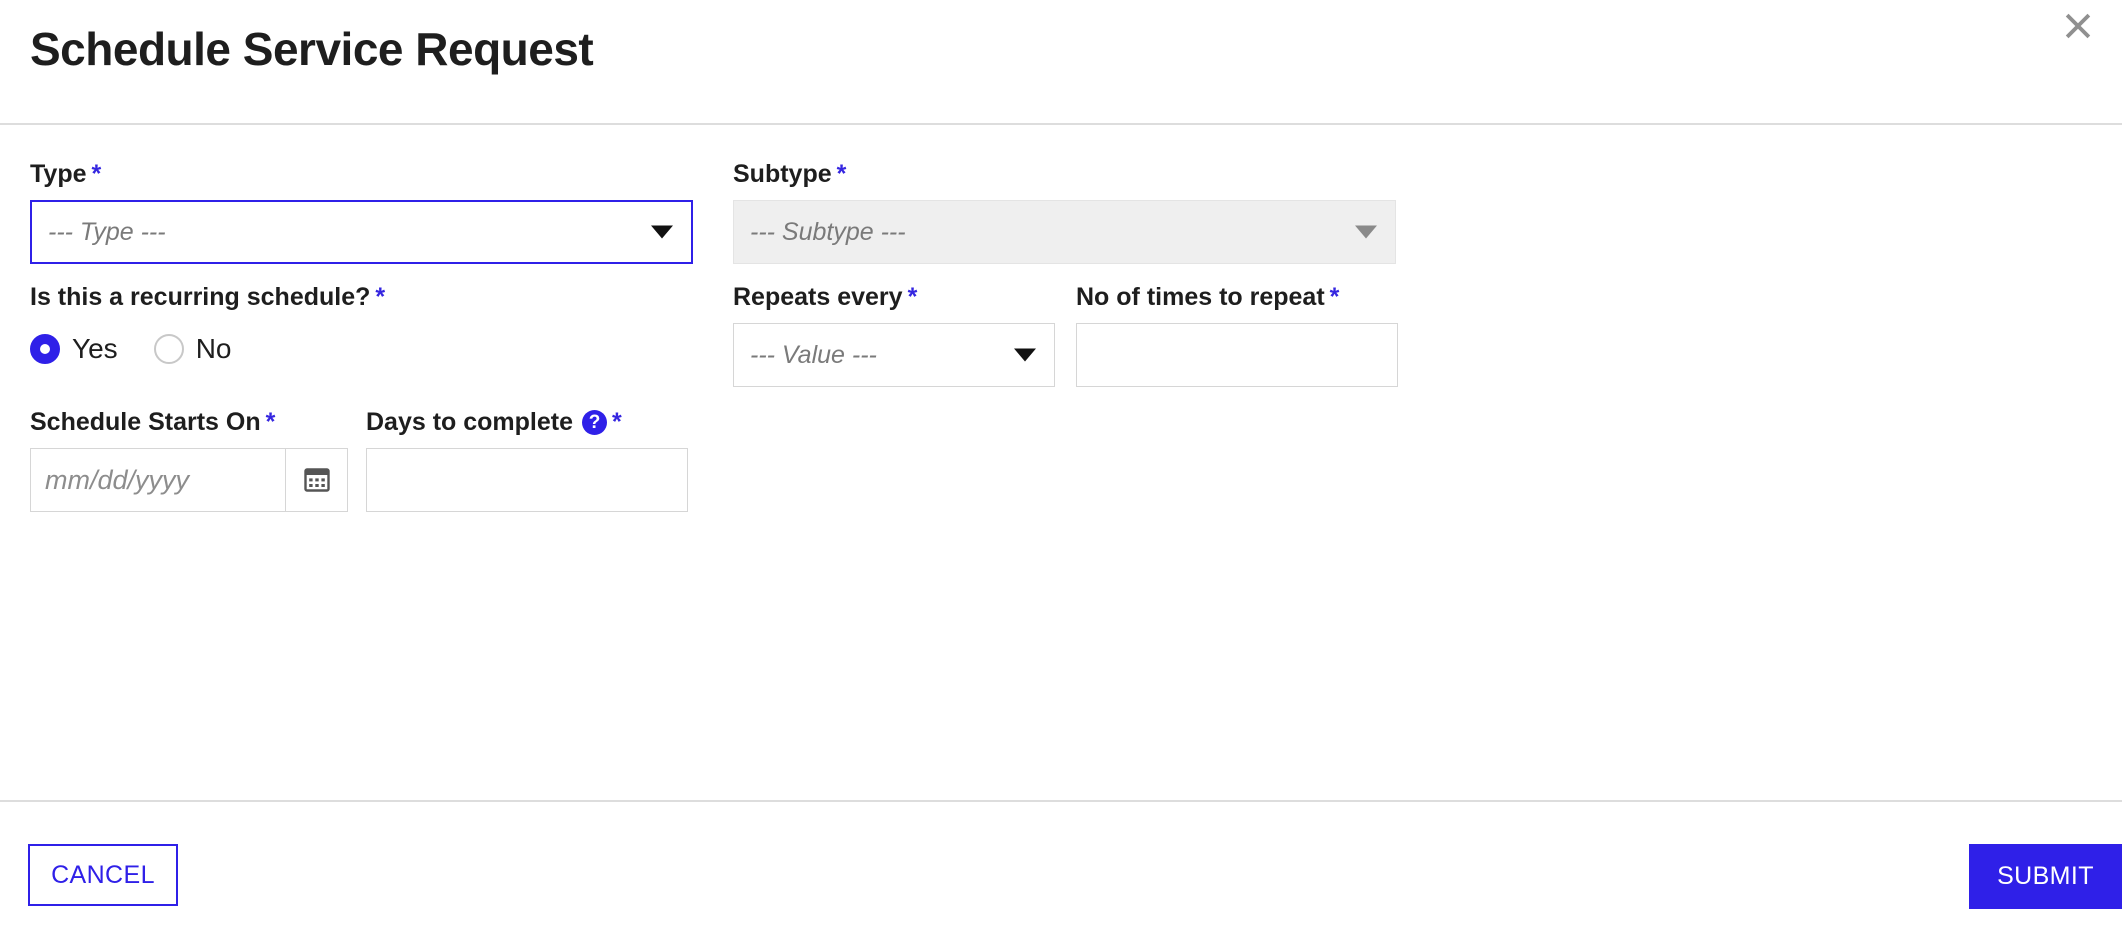 The width and height of the screenshot is (2122, 938). I want to click on radio-label-yes: Yes, so click(95, 348).